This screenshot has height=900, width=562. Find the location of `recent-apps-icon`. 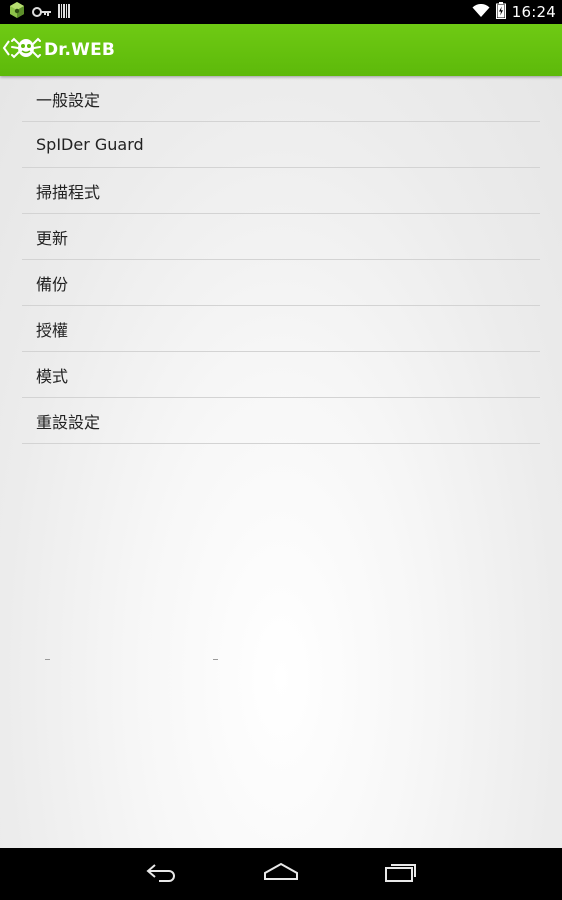

recent-apps-icon is located at coordinates (401, 874).